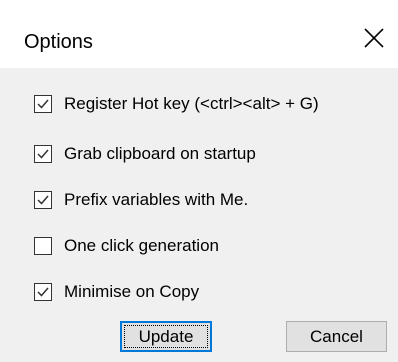  I want to click on grab-clipboard-checkbox, so click(43, 154).